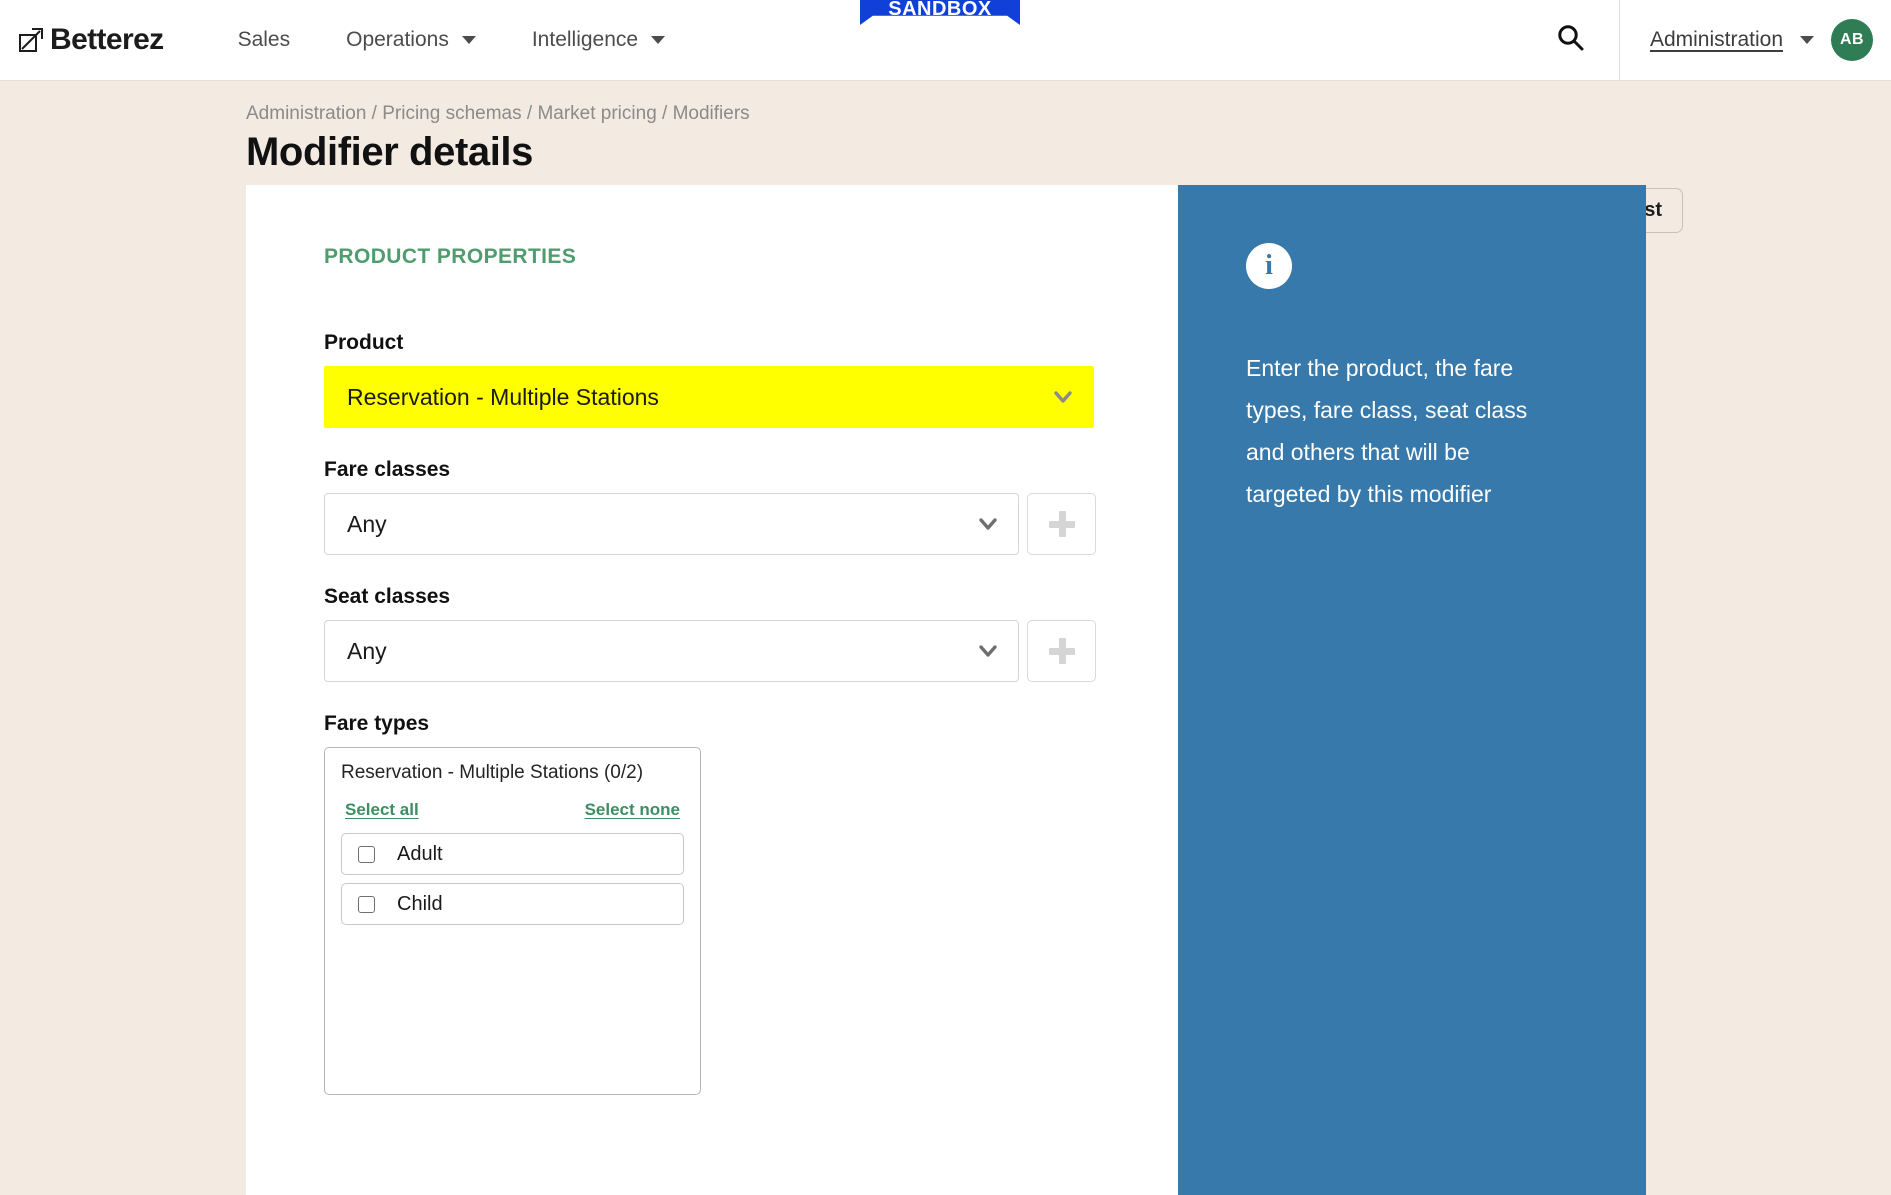 The width and height of the screenshot is (1891, 1195). Describe the element at coordinates (512, 854) in the screenshot. I see `fare-type-option-adult: Adult` at that location.